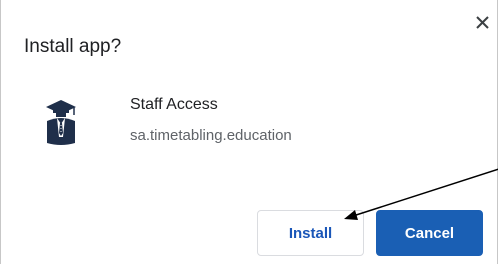 This screenshot has width=498, height=264. I want to click on close-icon, so click(484, 24).